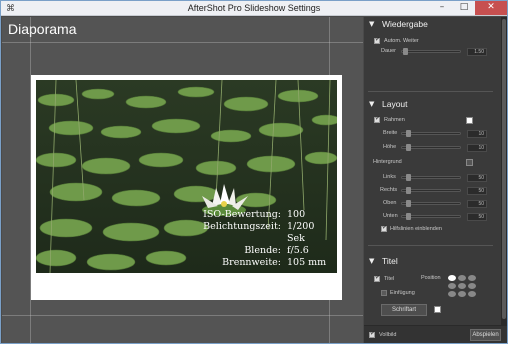  I want to click on panel-scrollbar, so click(504, 171).